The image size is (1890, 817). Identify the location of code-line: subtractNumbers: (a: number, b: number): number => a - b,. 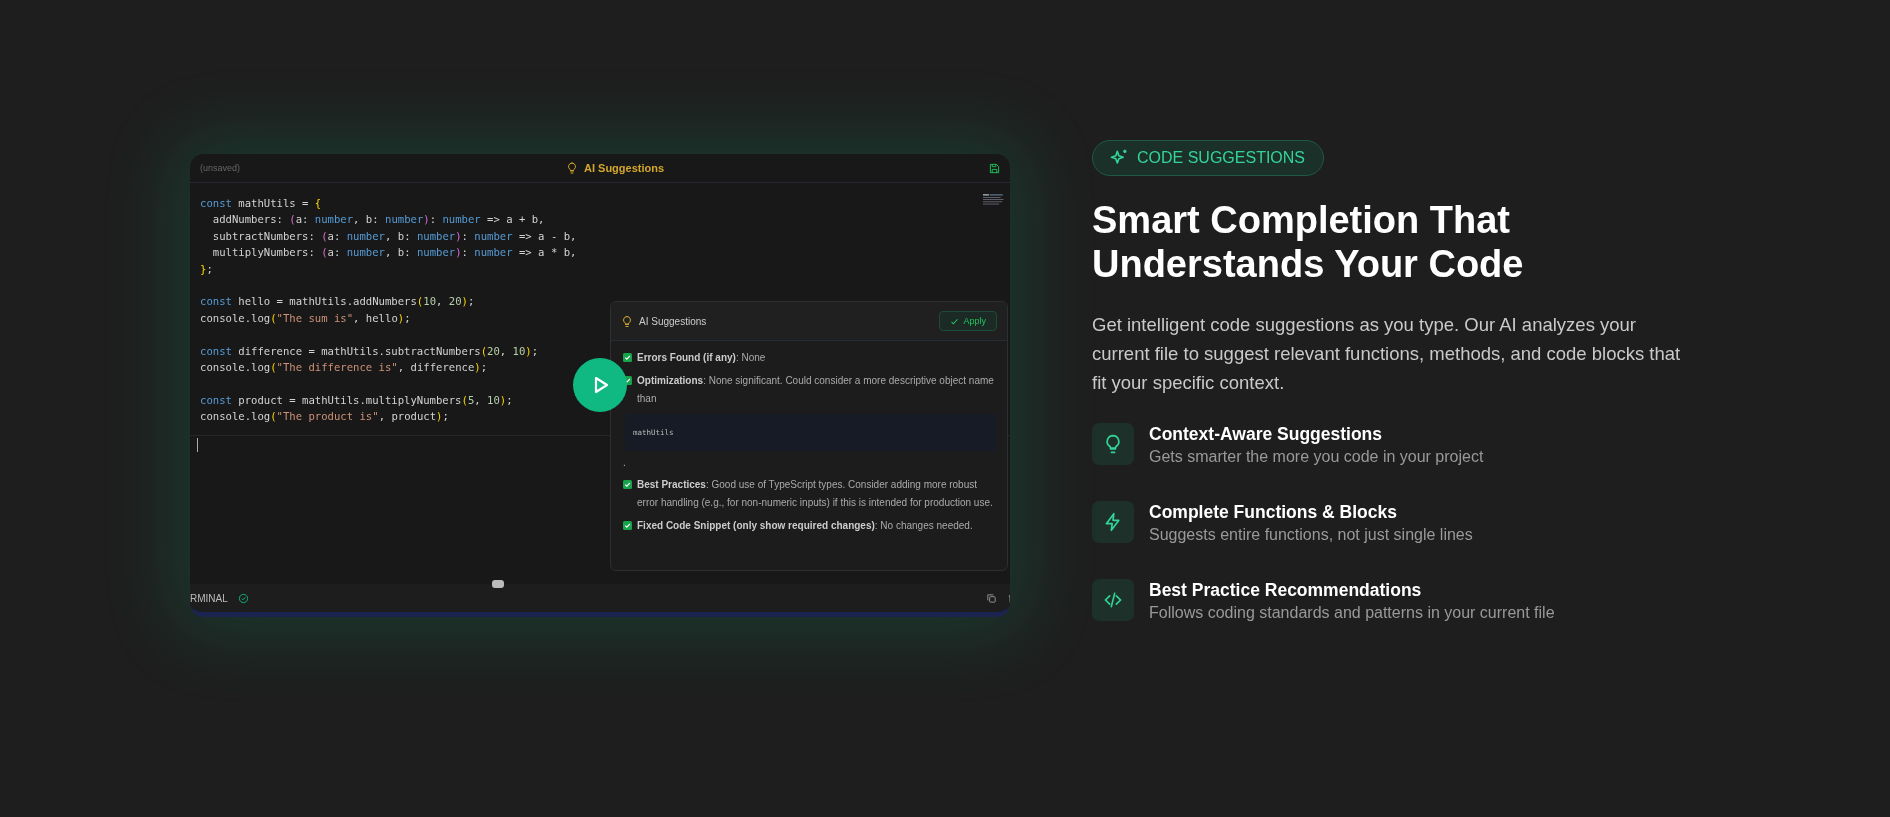
(394, 236).